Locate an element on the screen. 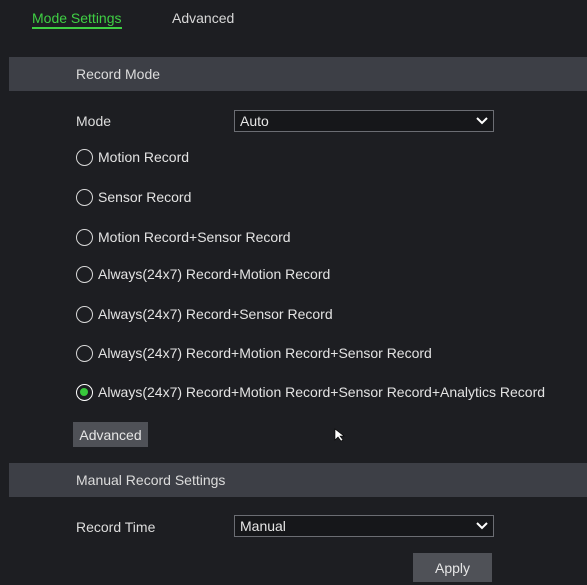 This screenshot has width=587, height=585. manual-record-title: Manual Record Settings is located at coordinates (151, 480).